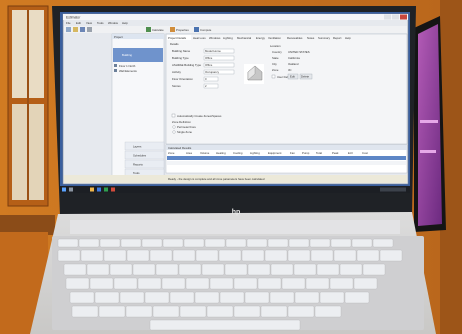 Image resolution: width=462 pixels, height=334 pixels. Describe the element at coordinates (225, 325) in the screenshot. I see `spacebar-key` at that location.